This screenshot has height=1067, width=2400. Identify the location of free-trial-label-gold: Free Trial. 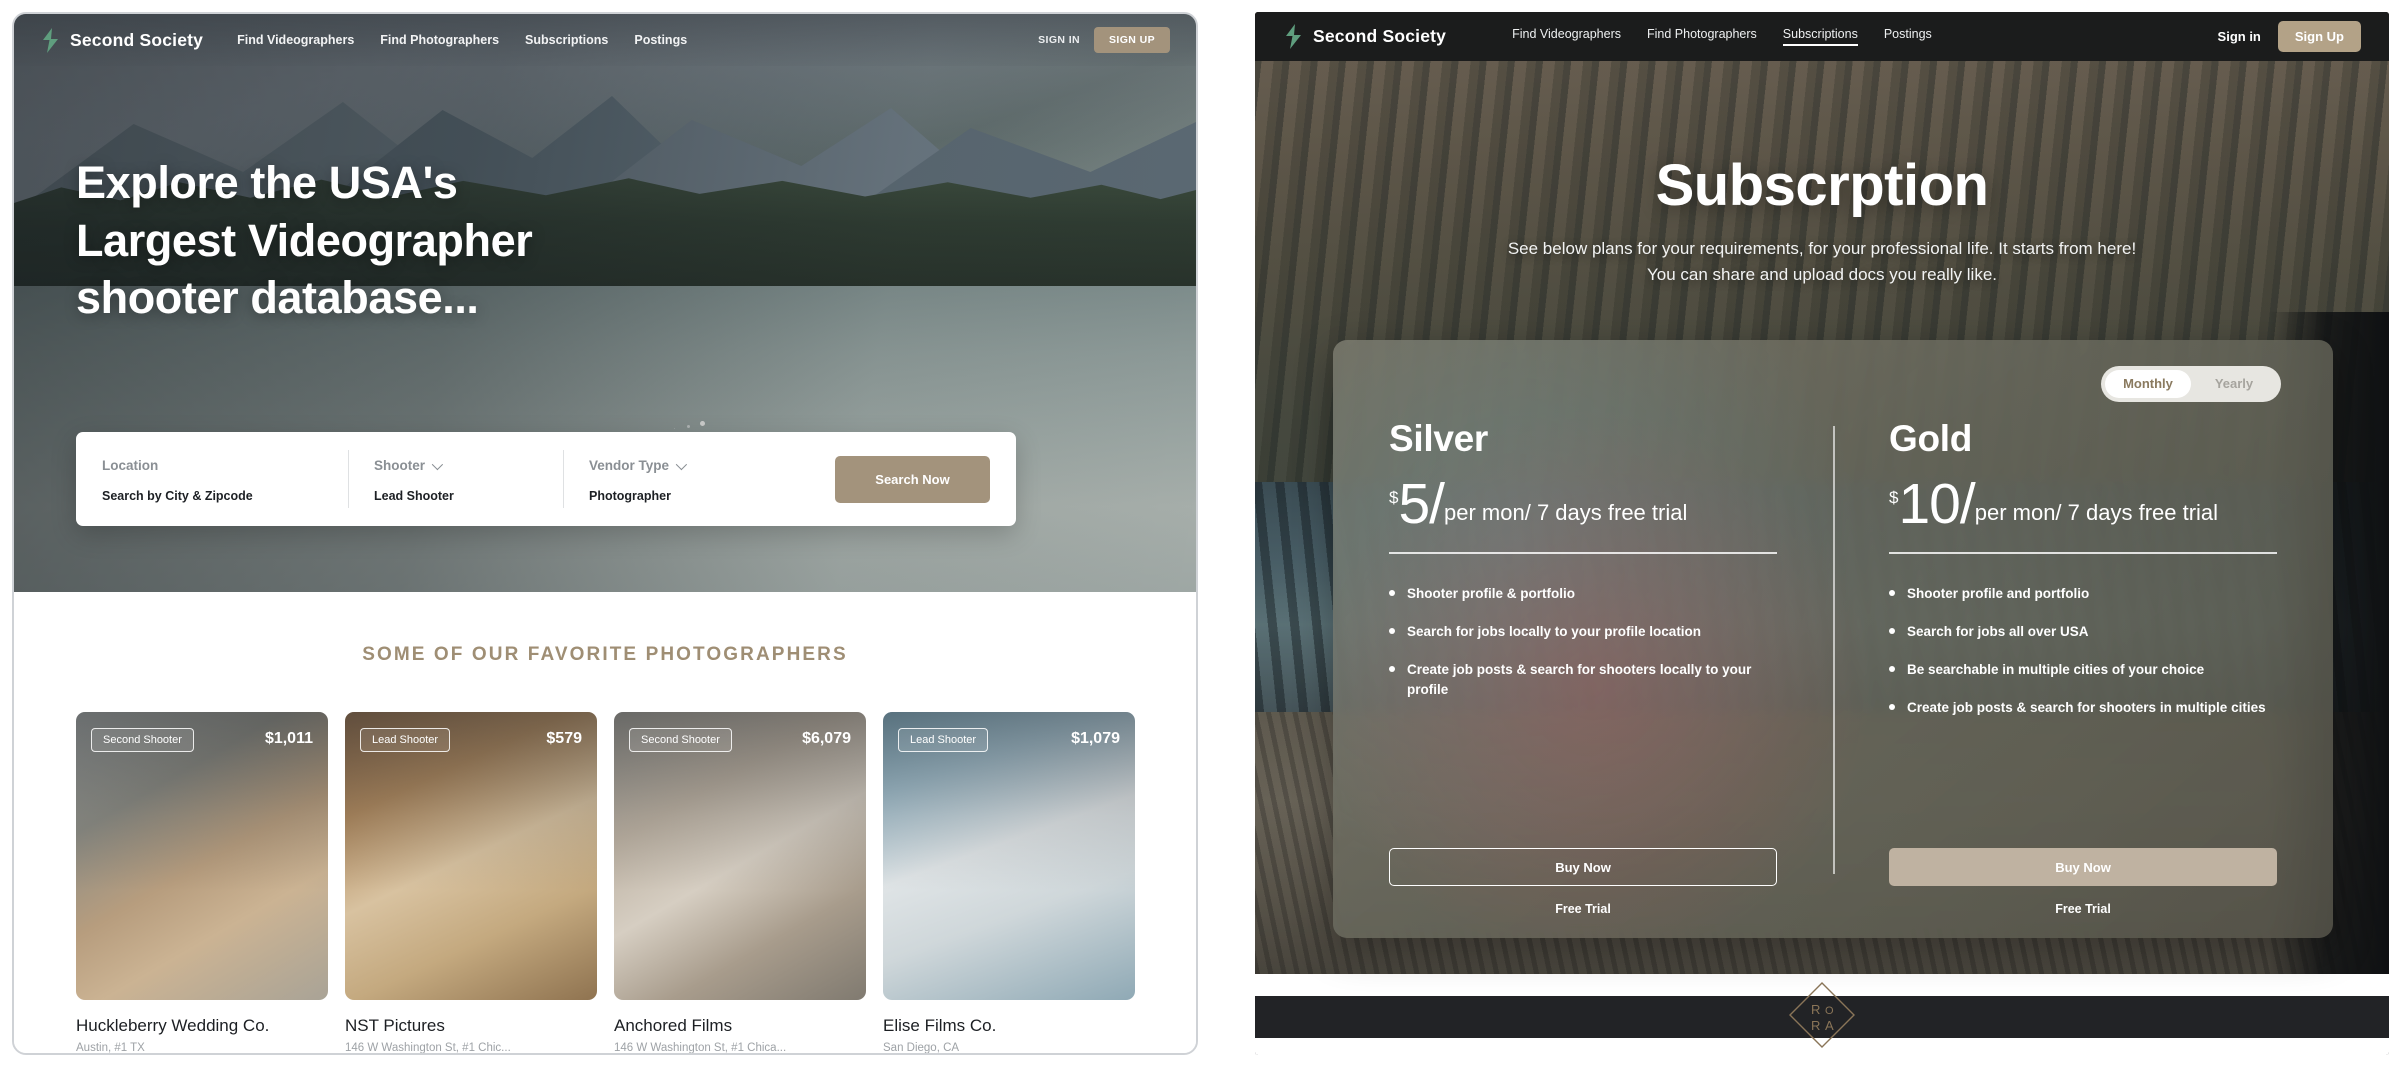
(2083, 909).